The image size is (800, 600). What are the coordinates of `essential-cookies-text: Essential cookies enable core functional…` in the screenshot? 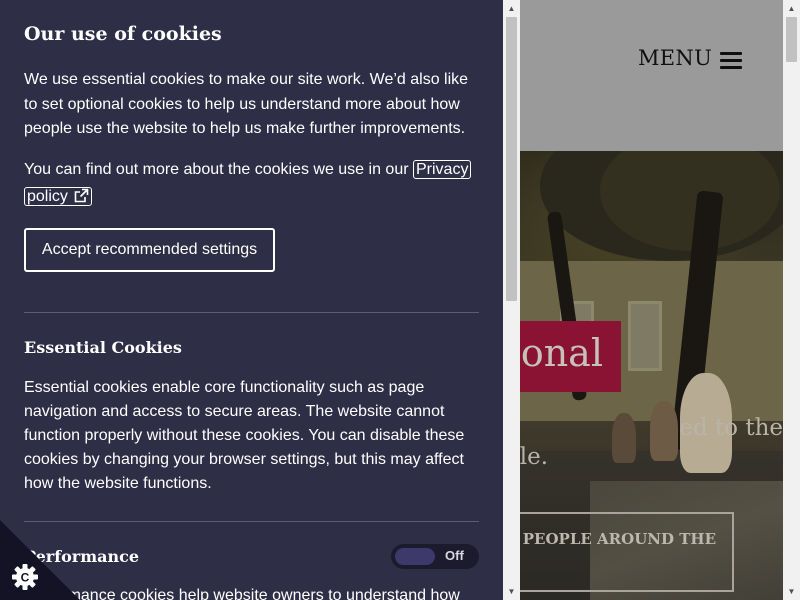 It's located at (244, 435).